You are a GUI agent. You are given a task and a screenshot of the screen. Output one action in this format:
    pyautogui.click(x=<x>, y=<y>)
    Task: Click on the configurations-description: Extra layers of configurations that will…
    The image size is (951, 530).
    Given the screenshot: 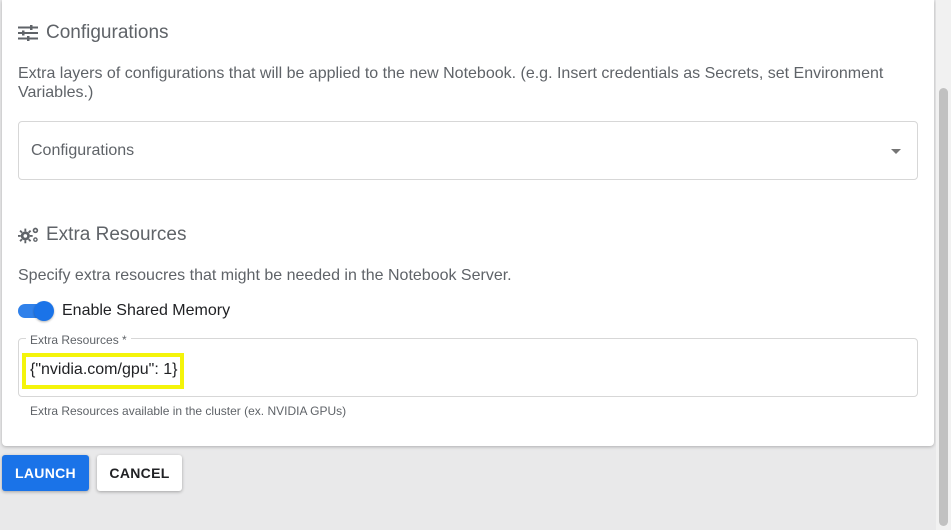 What is the action you would take?
    pyautogui.click(x=451, y=83)
    